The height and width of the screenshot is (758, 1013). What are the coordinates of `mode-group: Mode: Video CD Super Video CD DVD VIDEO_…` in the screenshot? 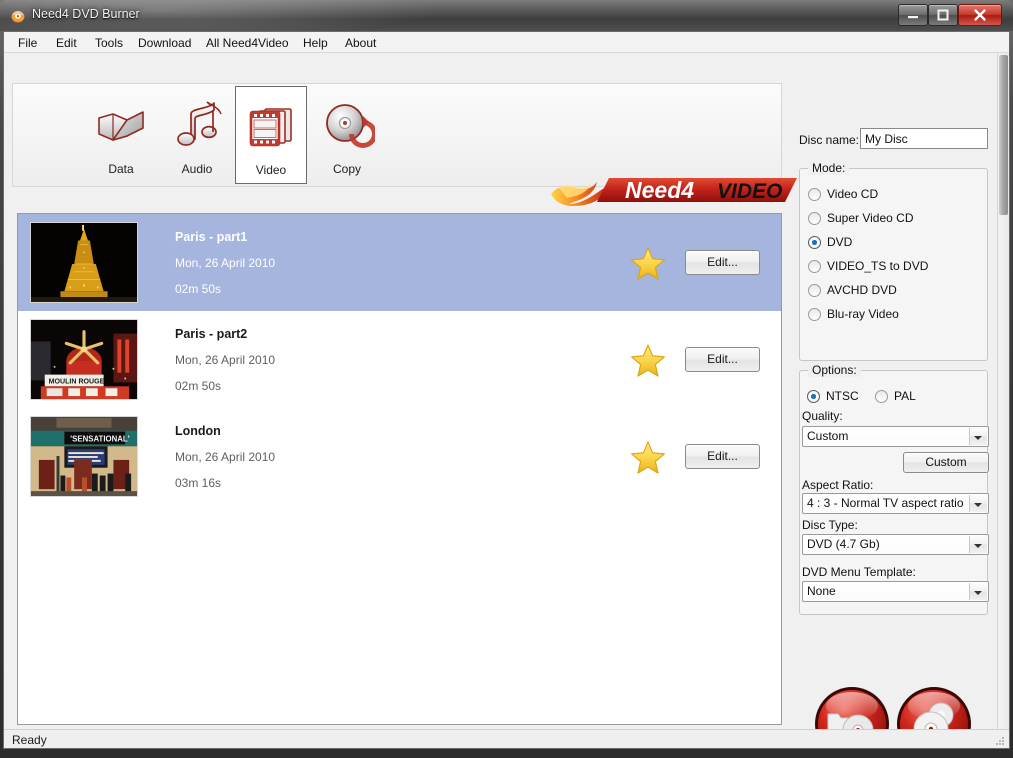 It's located at (893, 261).